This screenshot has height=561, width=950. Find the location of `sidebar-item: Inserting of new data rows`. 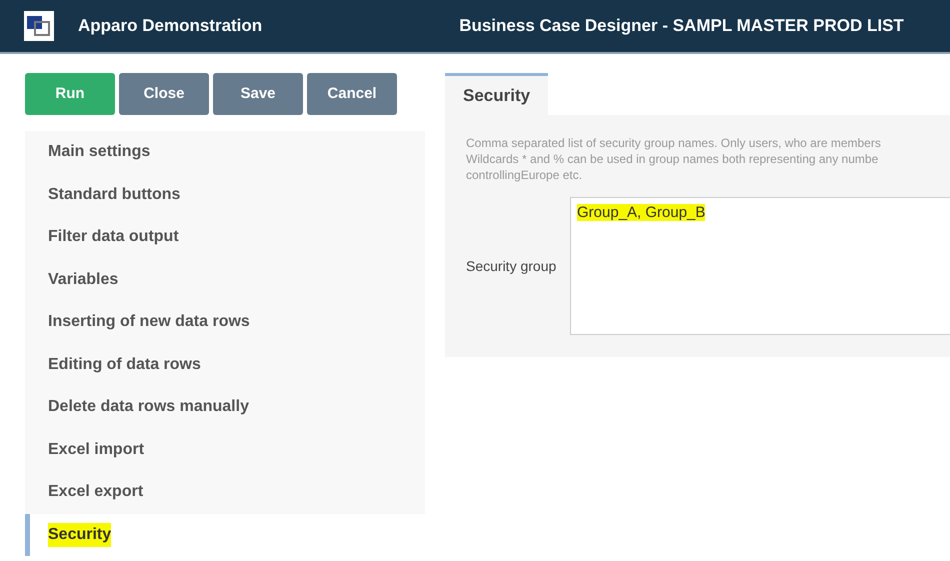

sidebar-item: Inserting of new data rows is located at coordinates (225, 322).